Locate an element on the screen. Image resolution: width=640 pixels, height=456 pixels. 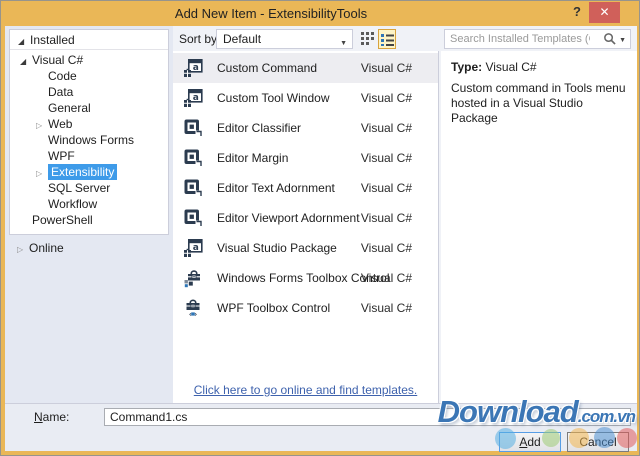
tree-item-label: SQL Server is located at coordinates (79, 188).